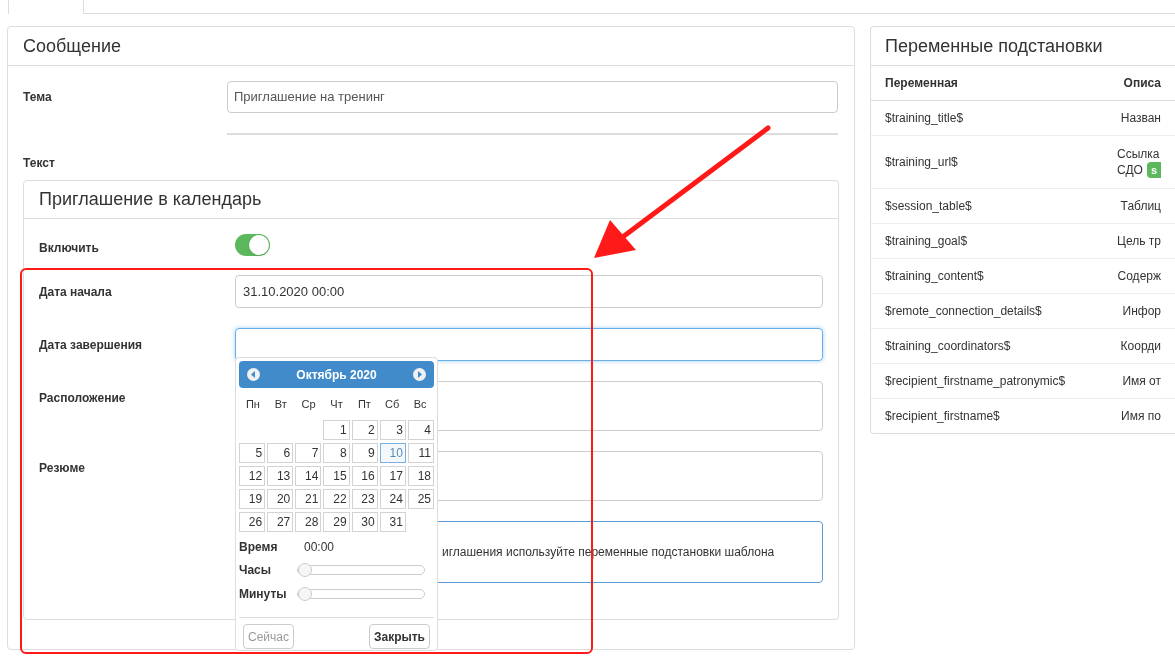 This screenshot has width=1175, height=656. What do you see at coordinates (280, 522) in the screenshot?
I see `calendar-day: 27` at bounding box center [280, 522].